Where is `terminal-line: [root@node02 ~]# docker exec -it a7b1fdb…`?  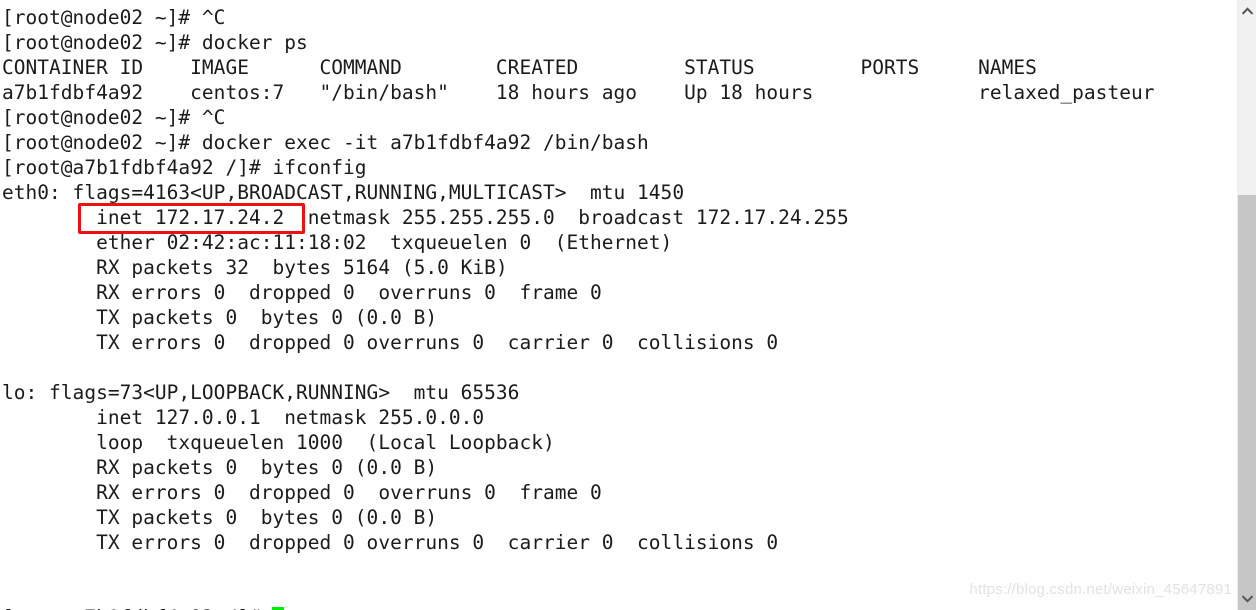
terminal-line: [root@node02 ~]# docker exec -it a7b1fdb… is located at coordinates (325, 142).